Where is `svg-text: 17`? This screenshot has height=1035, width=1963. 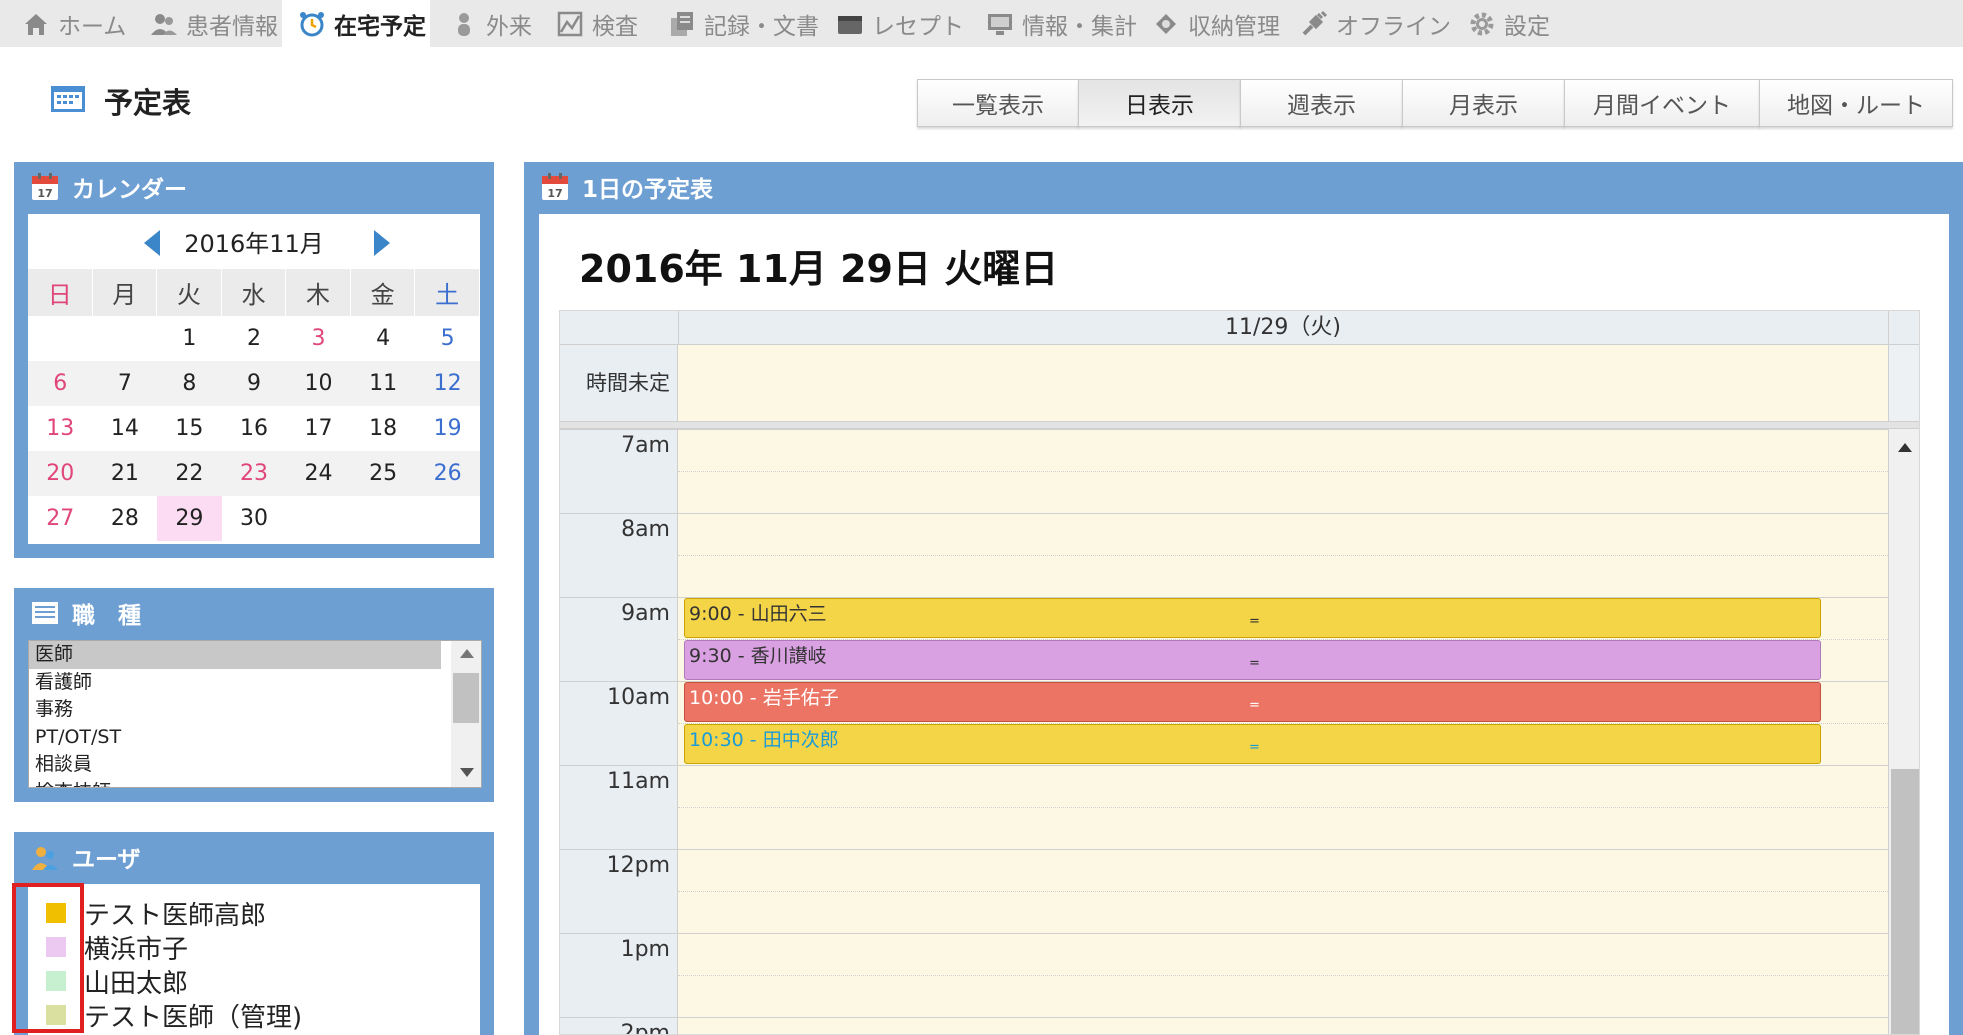
svg-text: 17 is located at coordinates (44, 193).